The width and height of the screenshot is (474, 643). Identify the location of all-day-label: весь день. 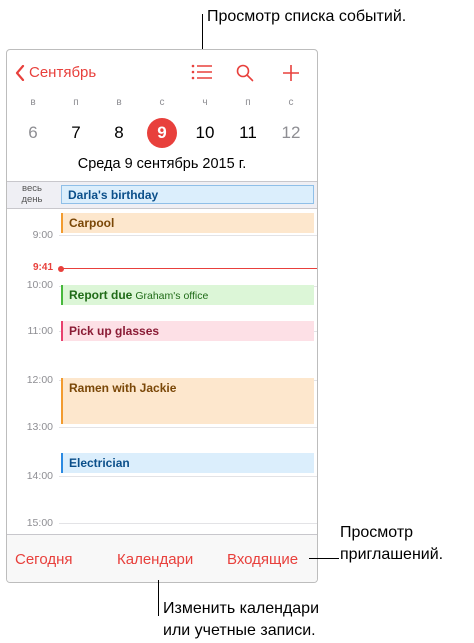
(32, 194).